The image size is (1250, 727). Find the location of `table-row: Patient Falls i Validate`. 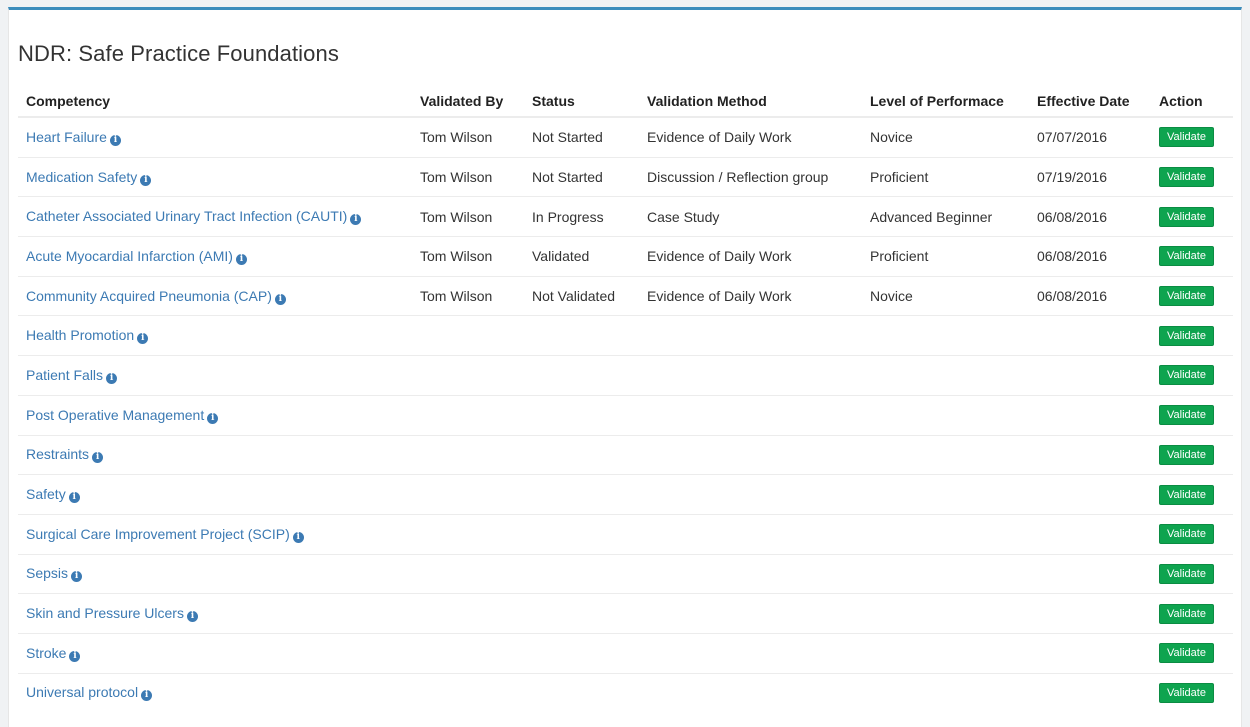

table-row: Patient Falls i Validate is located at coordinates (625, 375).